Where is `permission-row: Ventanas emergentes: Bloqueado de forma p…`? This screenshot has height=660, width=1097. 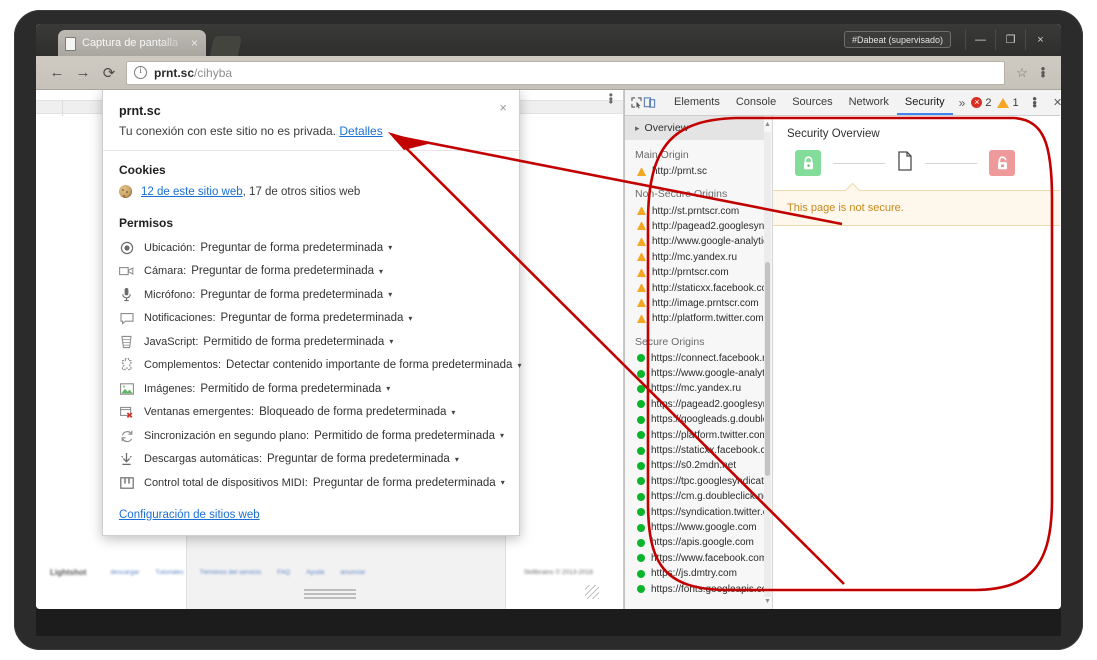 permission-row: Ventanas emergentes: Bloqueado de forma p… is located at coordinates (311, 413).